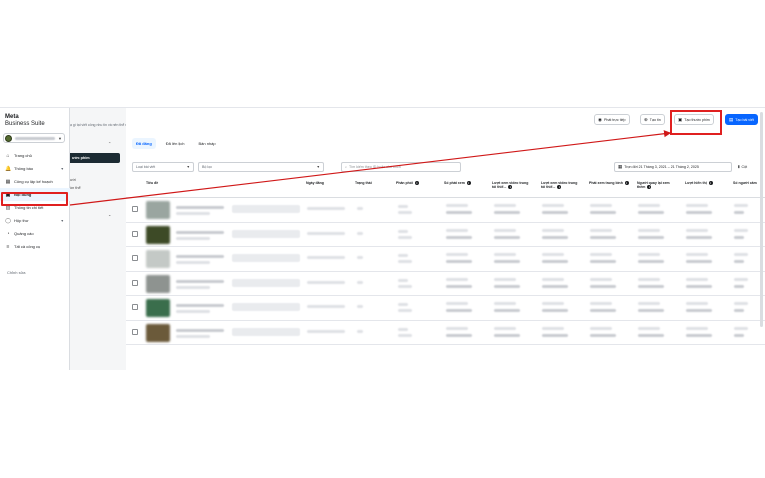  I want to click on meta-logo: Meta Business Suite, so click(25, 120).